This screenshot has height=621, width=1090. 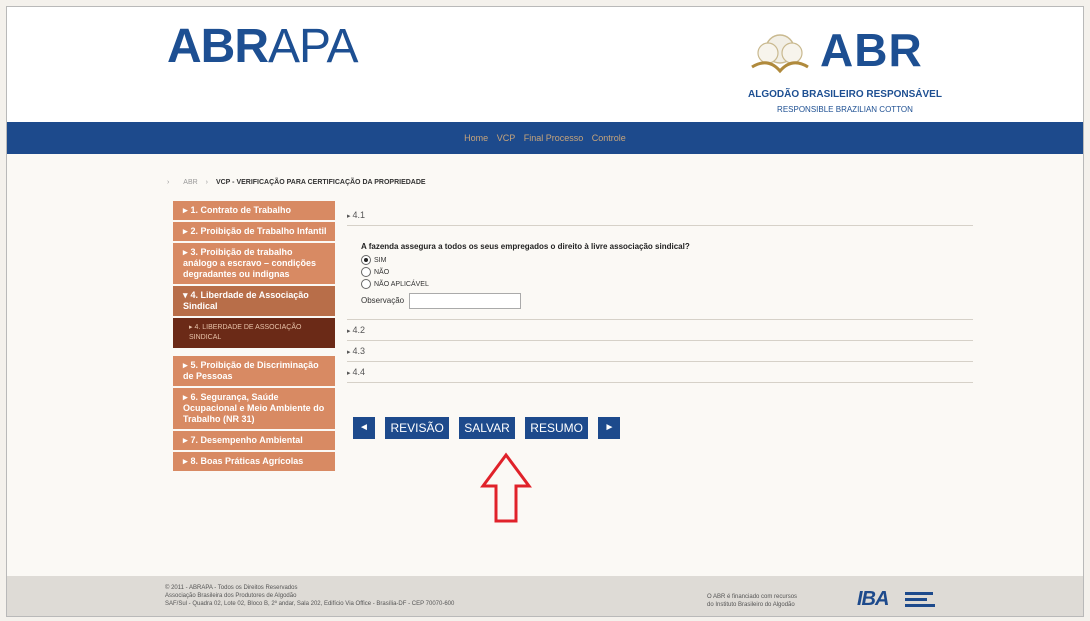 I want to click on sidebar-item-4: ▾ 4. Liberdade de Associação Sindical, so click(x=254, y=302).